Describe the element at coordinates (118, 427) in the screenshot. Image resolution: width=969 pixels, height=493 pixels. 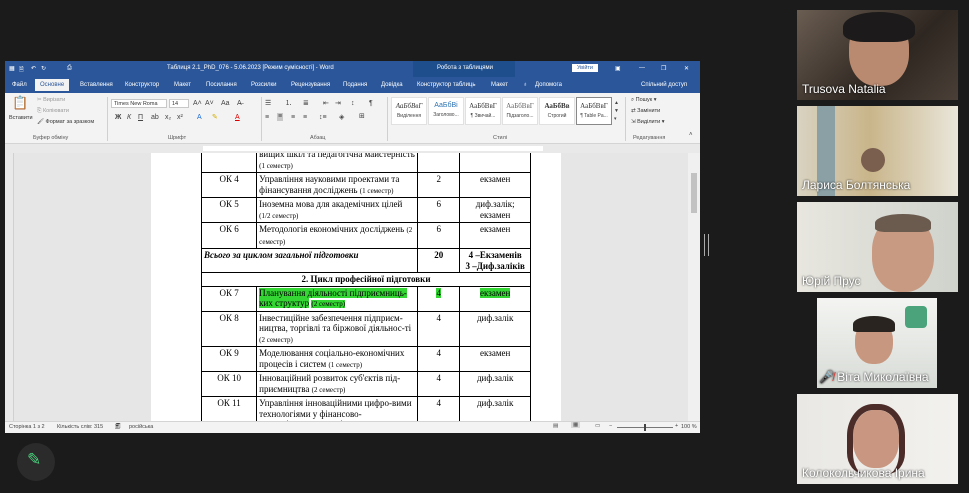
I see `proofing-icon: 🗐` at that location.